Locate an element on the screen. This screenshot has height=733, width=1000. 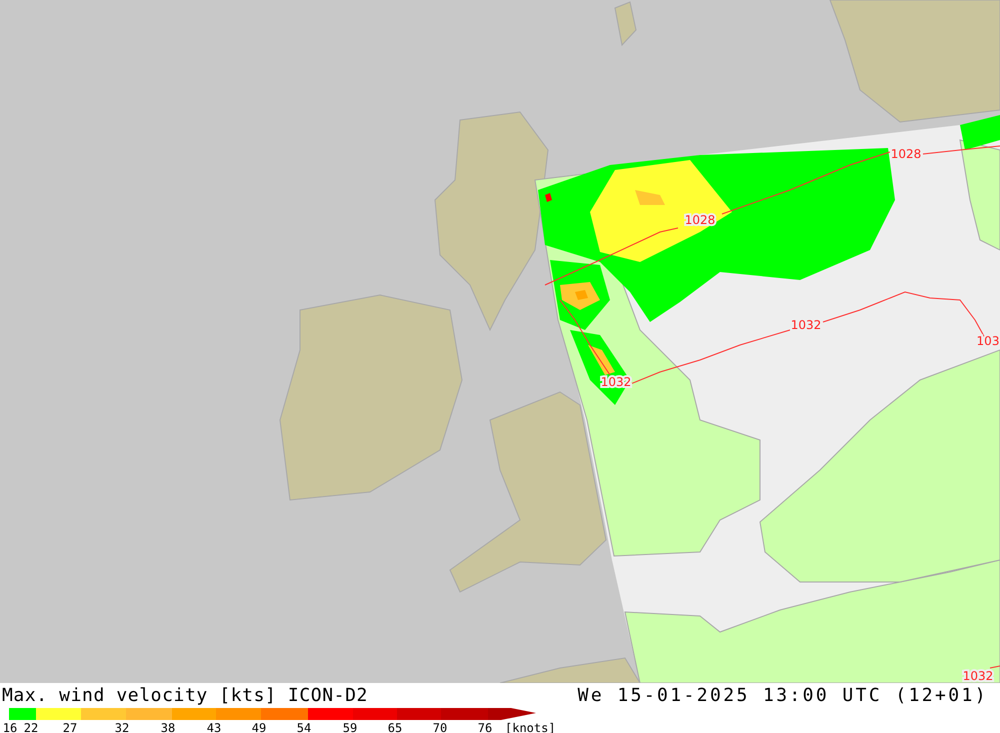
scale-tick-label: 70 is located at coordinates (440, 727).